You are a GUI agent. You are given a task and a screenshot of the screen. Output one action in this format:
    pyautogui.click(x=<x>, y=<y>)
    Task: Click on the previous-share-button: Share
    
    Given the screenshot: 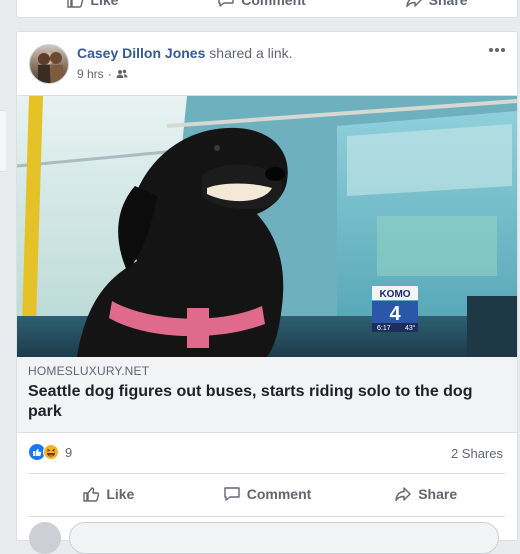 What is the action you would take?
    pyautogui.click(x=436, y=4)
    